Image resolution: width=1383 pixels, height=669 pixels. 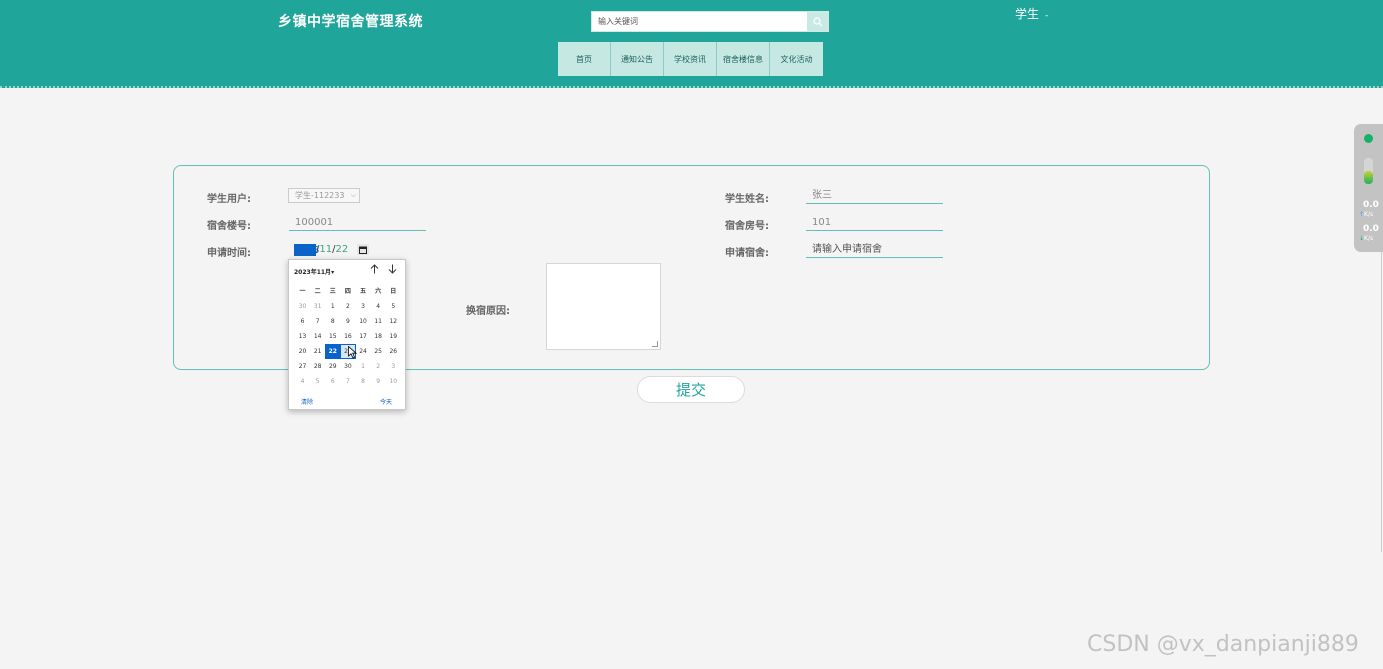 What do you see at coordinates (1366, 238) in the screenshot?
I see `download-speed-unit: ↓K/s` at bounding box center [1366, 238].